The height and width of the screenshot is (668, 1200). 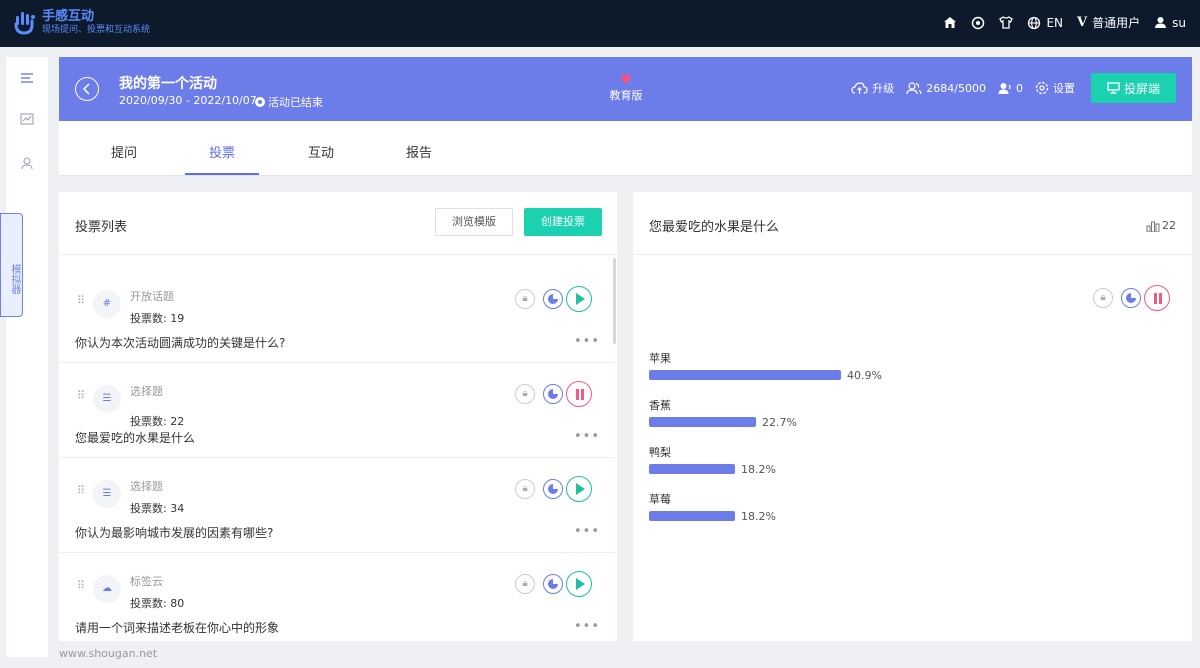 What do you see at coordinates (68, 16) in the screenshot?
I see `app-title: 手感互动` at bounding box center [68, 16].